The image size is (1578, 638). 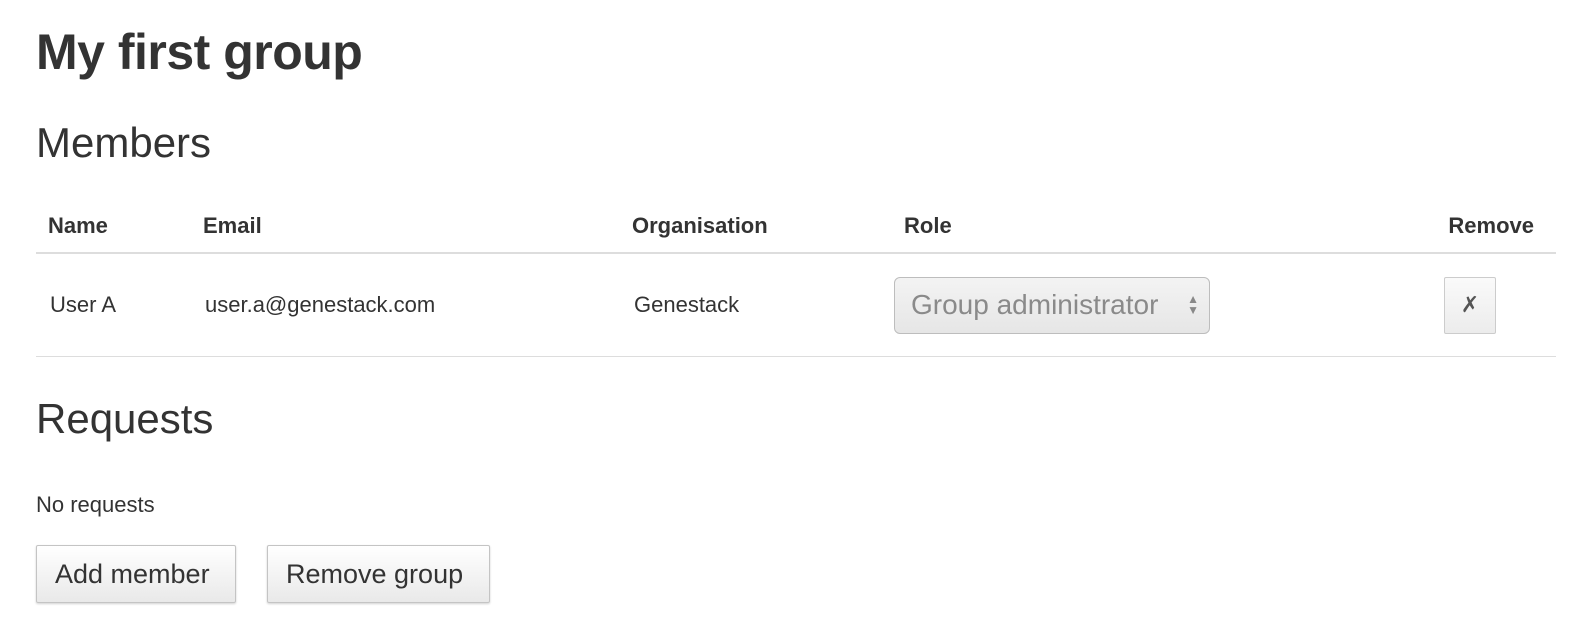 What do you see at coordinates (405, 305) in the screenshot?
I see `member-email: user.a@genestack.com` at bounding box center [405, 305].